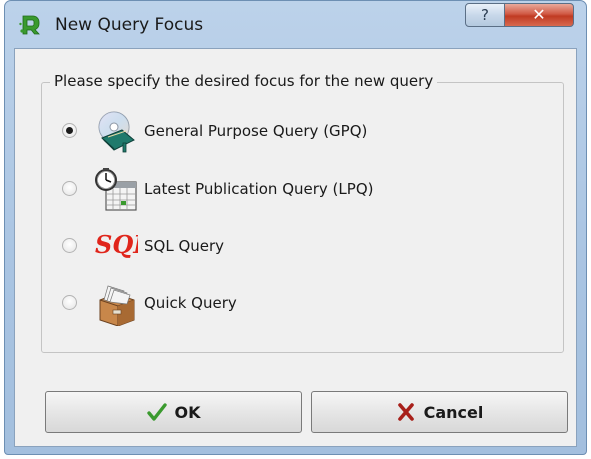  I want to click on help-button: ?, so click(485, 15).